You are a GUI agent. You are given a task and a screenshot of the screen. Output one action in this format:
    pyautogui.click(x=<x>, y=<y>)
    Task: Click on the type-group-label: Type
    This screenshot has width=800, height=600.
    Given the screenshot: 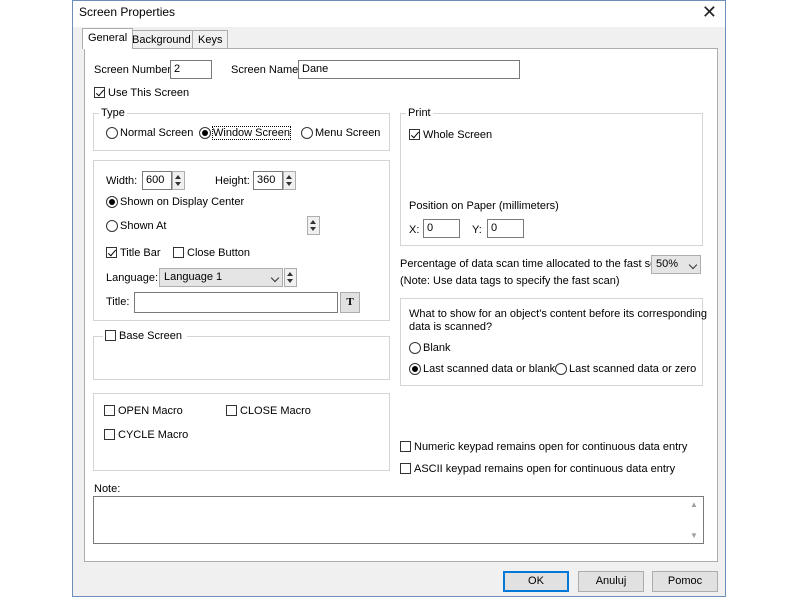 What is the action you would take?
    pyautogui.click(x=113, y=113)
    